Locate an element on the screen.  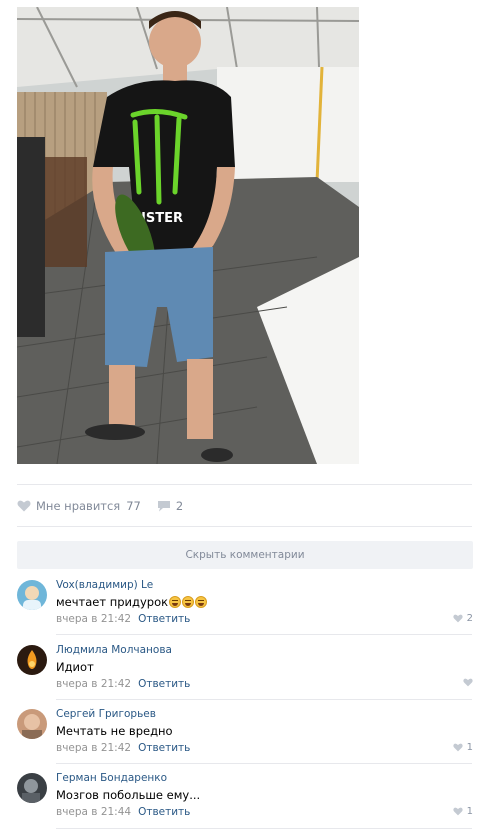
like-label: Мне нравится is located at coordinates (78, 506).